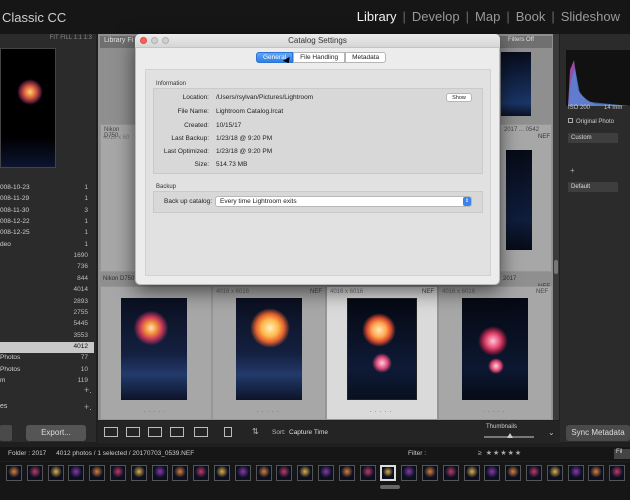  What do you see at coordinates (556, 267) in the screenshot?
I see `scrollbar-thumb` at bounding box center [556, 267].